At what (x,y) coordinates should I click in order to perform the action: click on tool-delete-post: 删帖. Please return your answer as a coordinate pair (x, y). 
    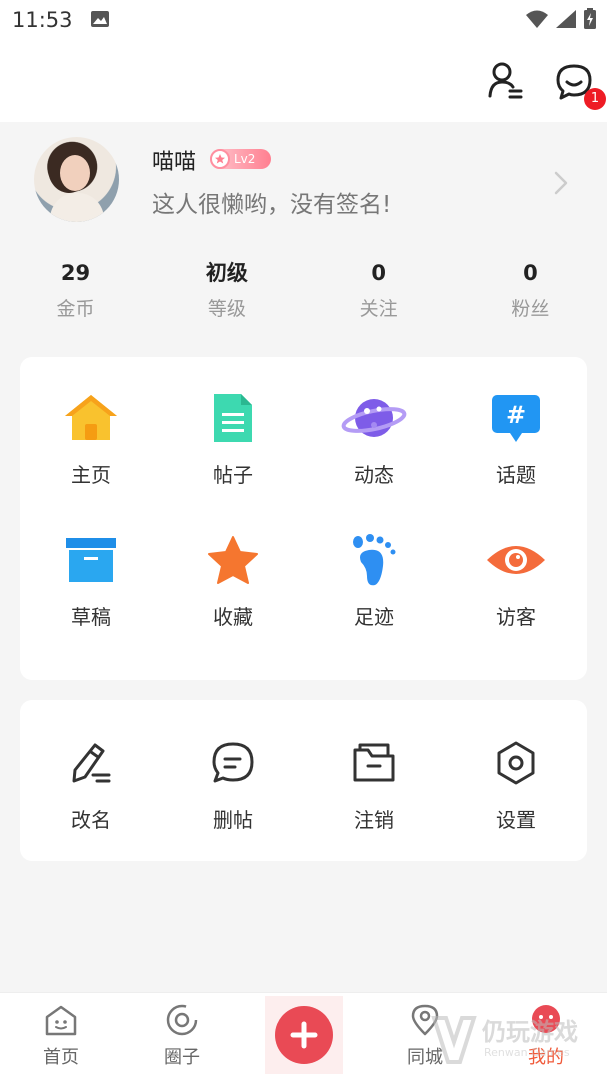
    Looking at the image, I should click on (233, 782).